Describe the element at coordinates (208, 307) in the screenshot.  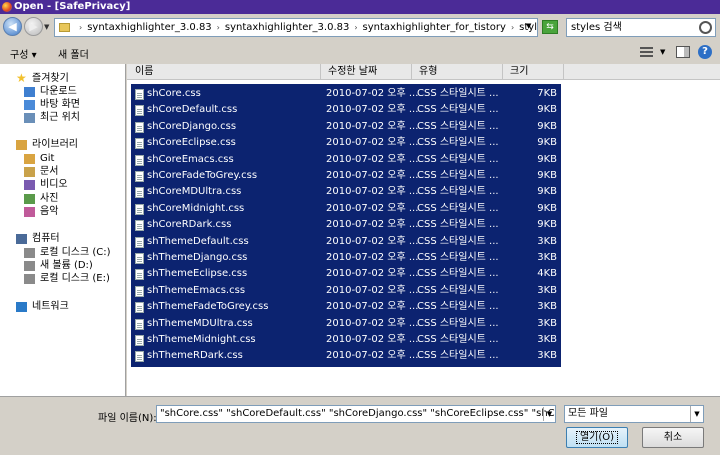
I see `file-name: shThemeFadeToGrey.css` at that location.